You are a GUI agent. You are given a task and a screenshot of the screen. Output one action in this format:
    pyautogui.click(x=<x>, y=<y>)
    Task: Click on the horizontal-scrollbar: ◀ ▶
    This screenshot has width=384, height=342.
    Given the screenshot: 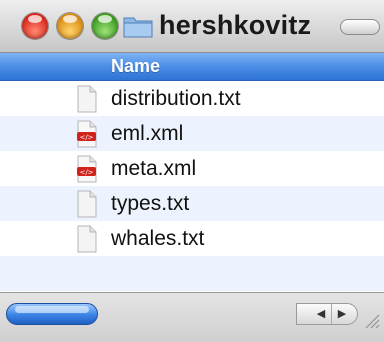 What is the action you would take?
    pyautogui.click(x=192, y=317)
    